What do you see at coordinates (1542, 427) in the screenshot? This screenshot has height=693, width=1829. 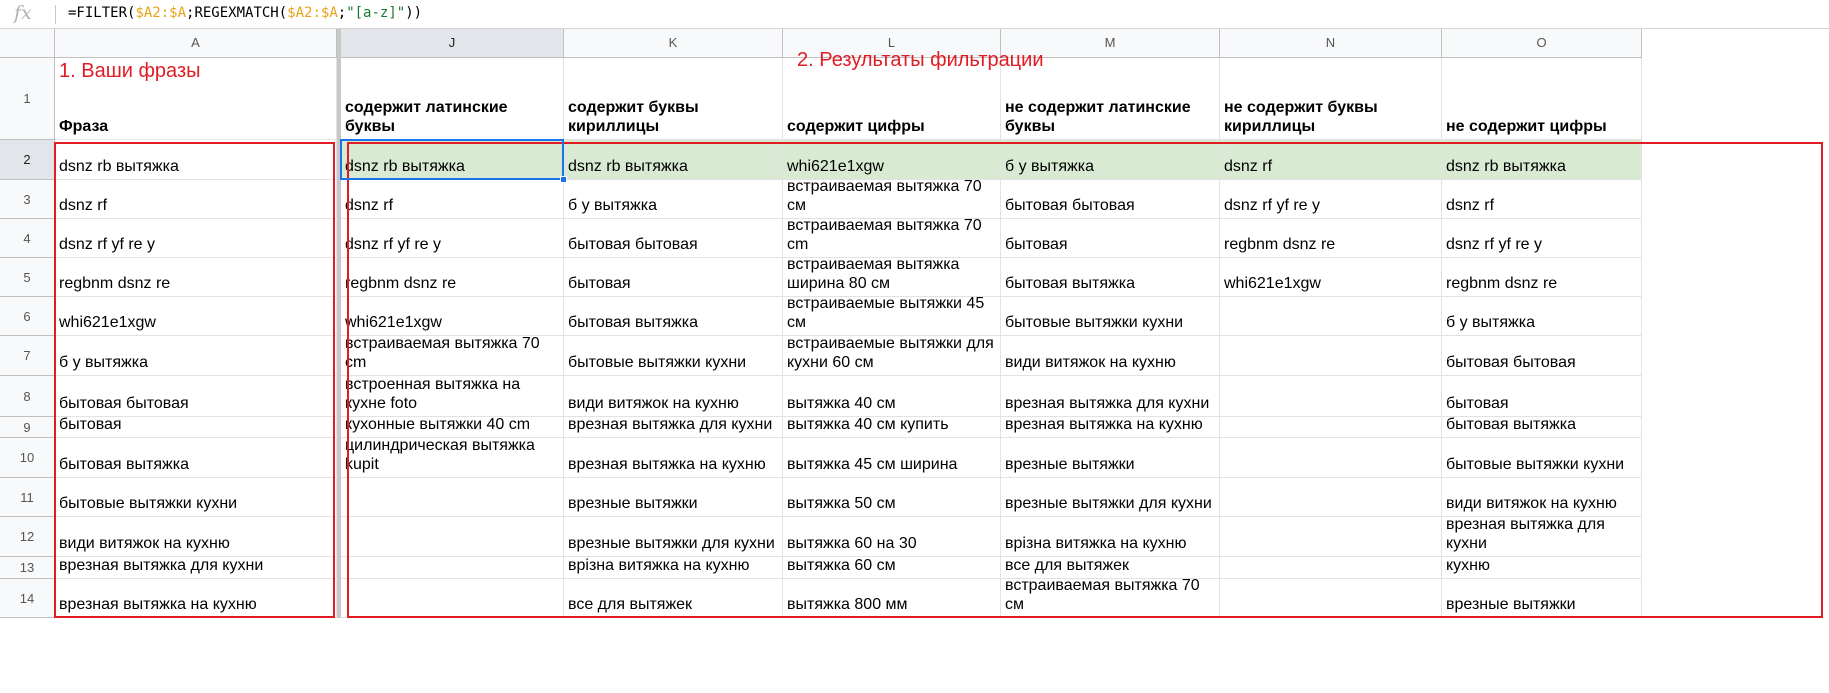 I see `cell-o: бытовая вытяжка` at bounding box center [1542, 427].